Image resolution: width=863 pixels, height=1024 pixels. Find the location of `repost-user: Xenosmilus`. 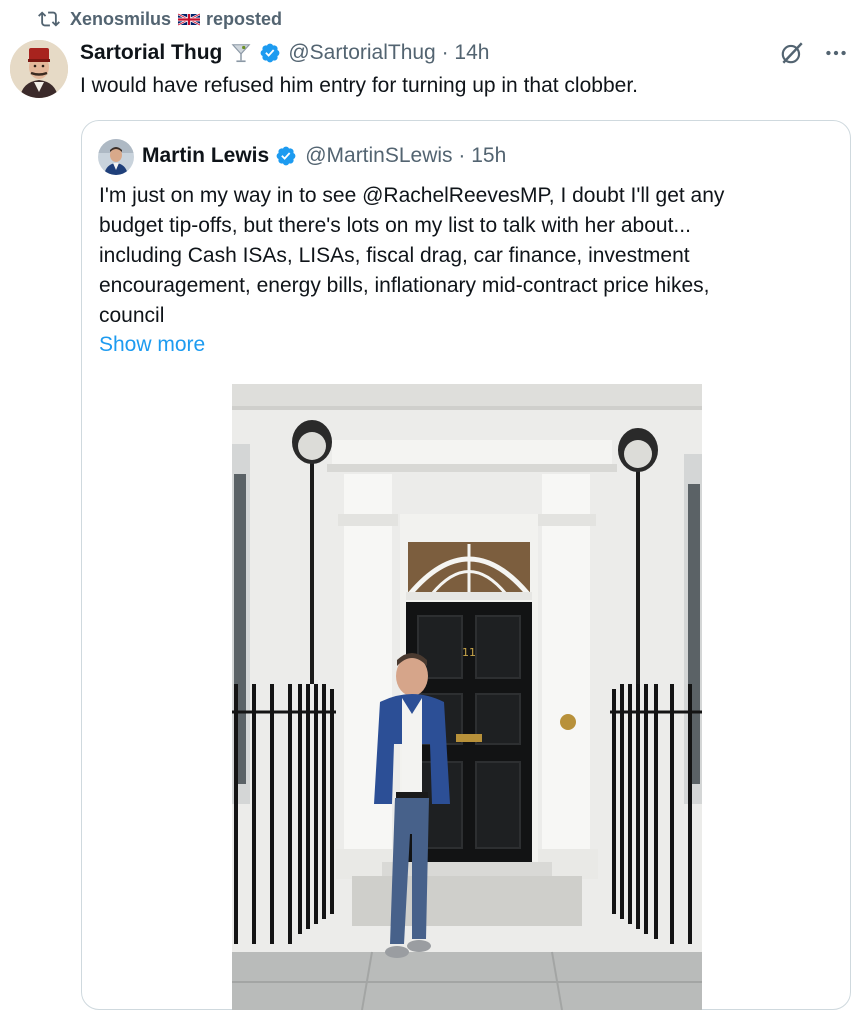

repost-user: Xenosmilus is located at coordinates (120, 19).